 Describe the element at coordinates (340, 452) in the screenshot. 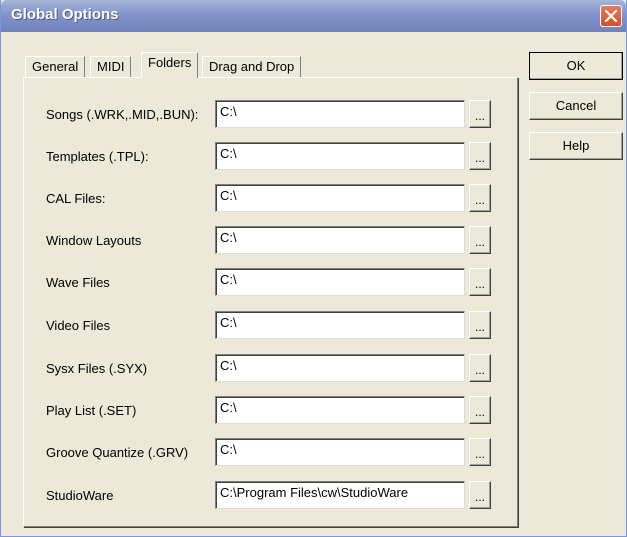

I see `groove-quantize-folder-field: C:\` at that location.